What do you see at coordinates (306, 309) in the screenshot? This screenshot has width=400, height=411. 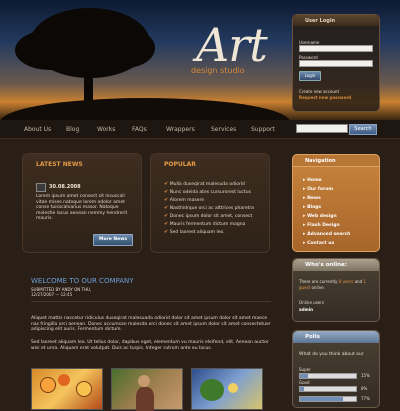 I see `online-user-link: admin` at bounding box center [306, 309].